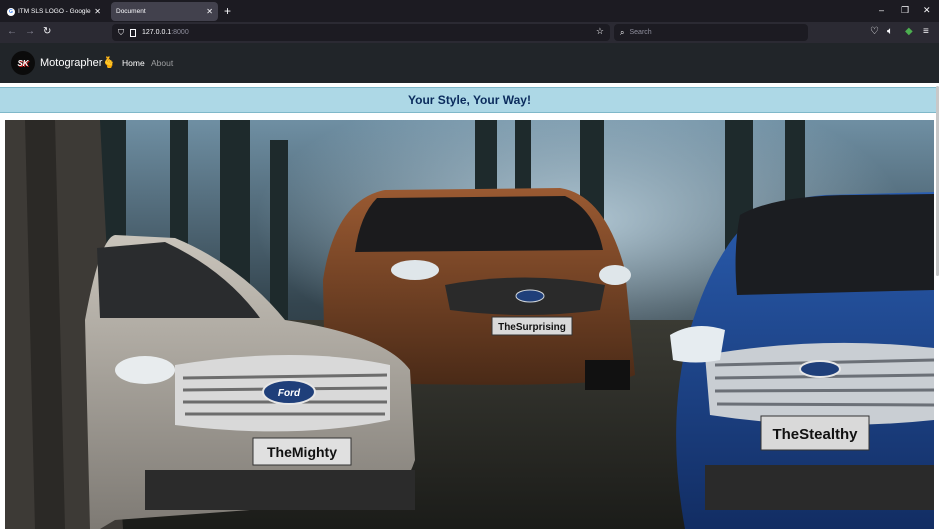 Image resolution: width=939 pixels, height=529 pixels. Describe the element at coordinates (905, 10) in the screenshot. I see `restore-button: ❐` at that location.